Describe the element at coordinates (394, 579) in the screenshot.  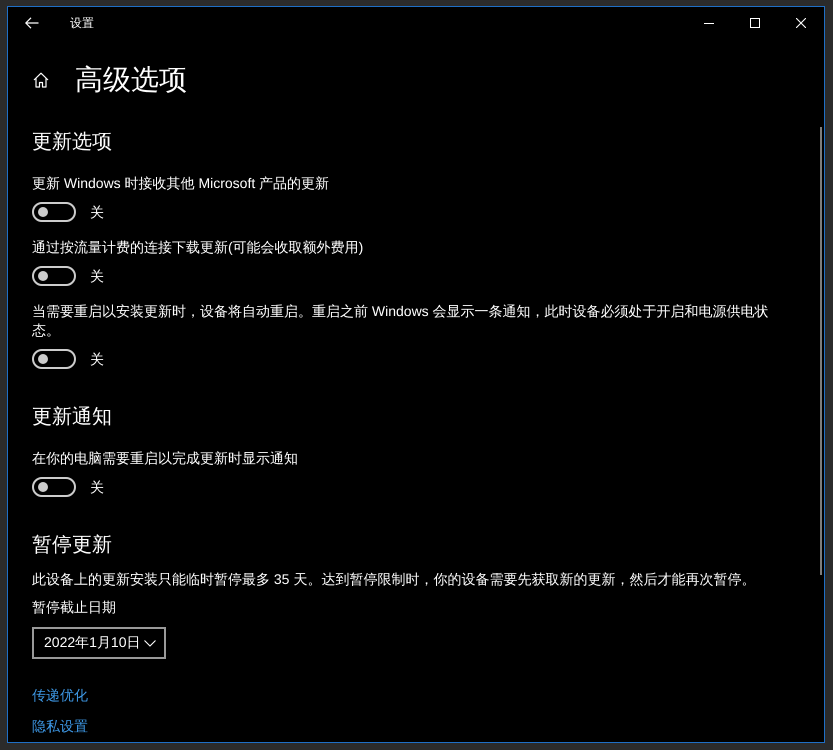
I see `description-text: 此设备上的更新安装只能临时暂停最多 35 天。达到暂停限制时，你的设备需要先获取新的更新，然后才能再次暂停。` at that location.